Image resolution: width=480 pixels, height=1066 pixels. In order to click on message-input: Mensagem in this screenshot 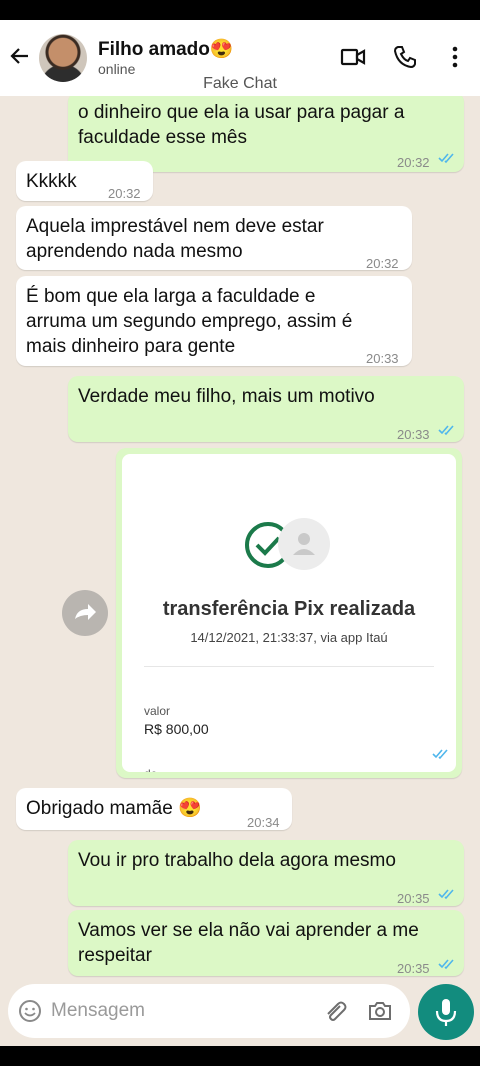, I will do `click(98, 1011)`.